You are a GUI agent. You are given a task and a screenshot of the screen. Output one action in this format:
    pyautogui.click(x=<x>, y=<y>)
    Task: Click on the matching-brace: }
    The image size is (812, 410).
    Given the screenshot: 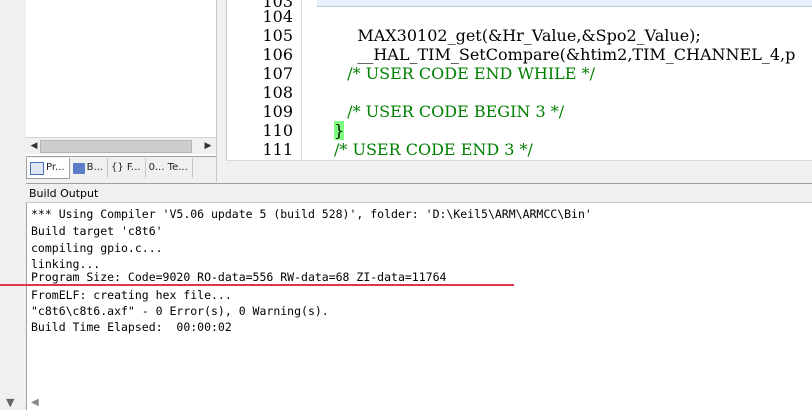 What is the action you would take?
    pyautogui.click(x=339, y=130)
    